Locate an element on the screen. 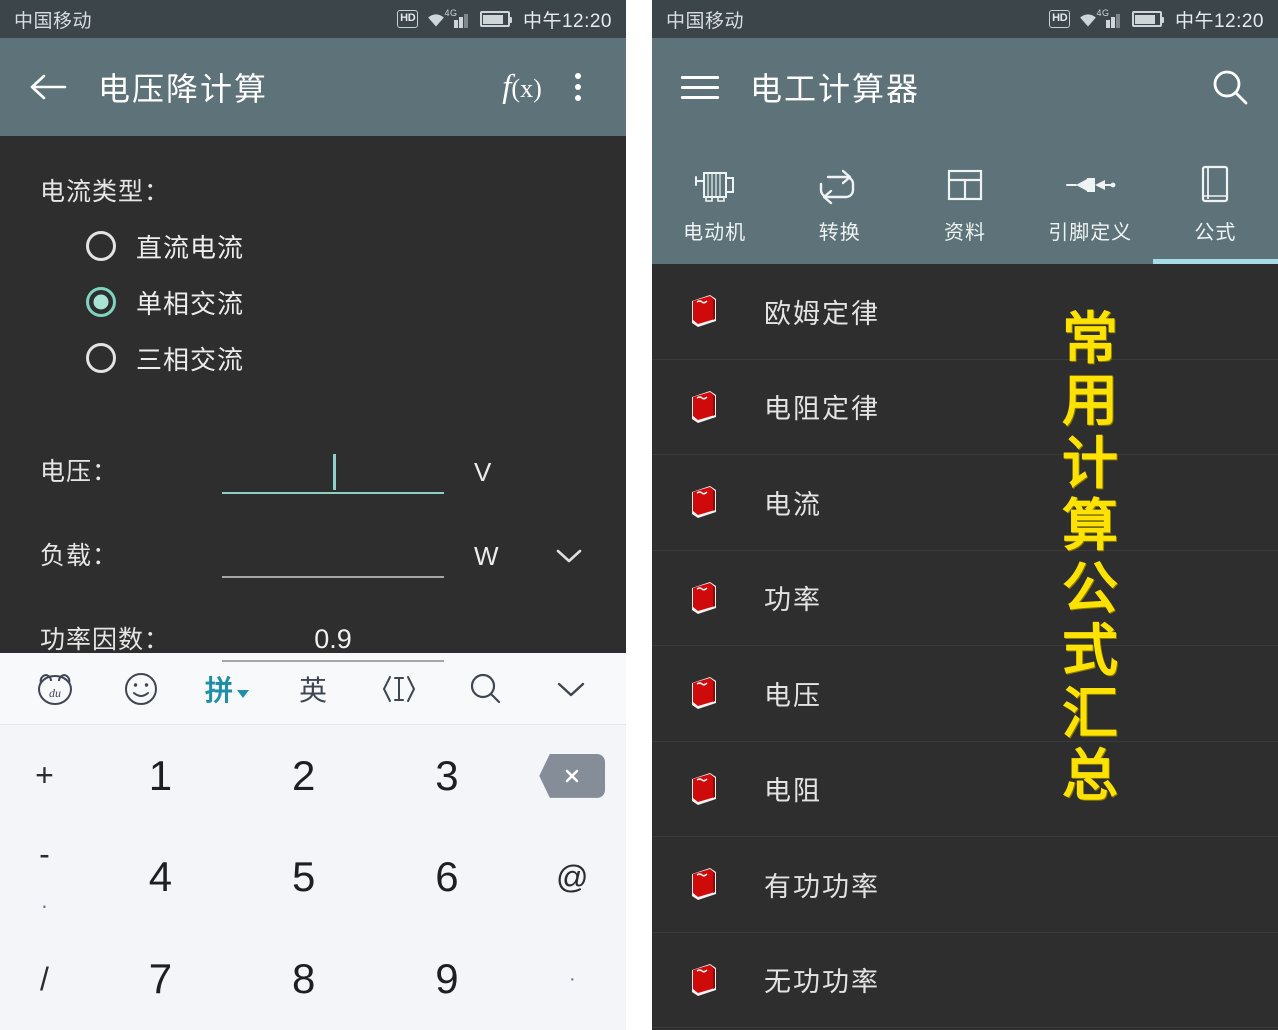 The image size is (1278, 1030). load-input is located at coordinates (333, 556).